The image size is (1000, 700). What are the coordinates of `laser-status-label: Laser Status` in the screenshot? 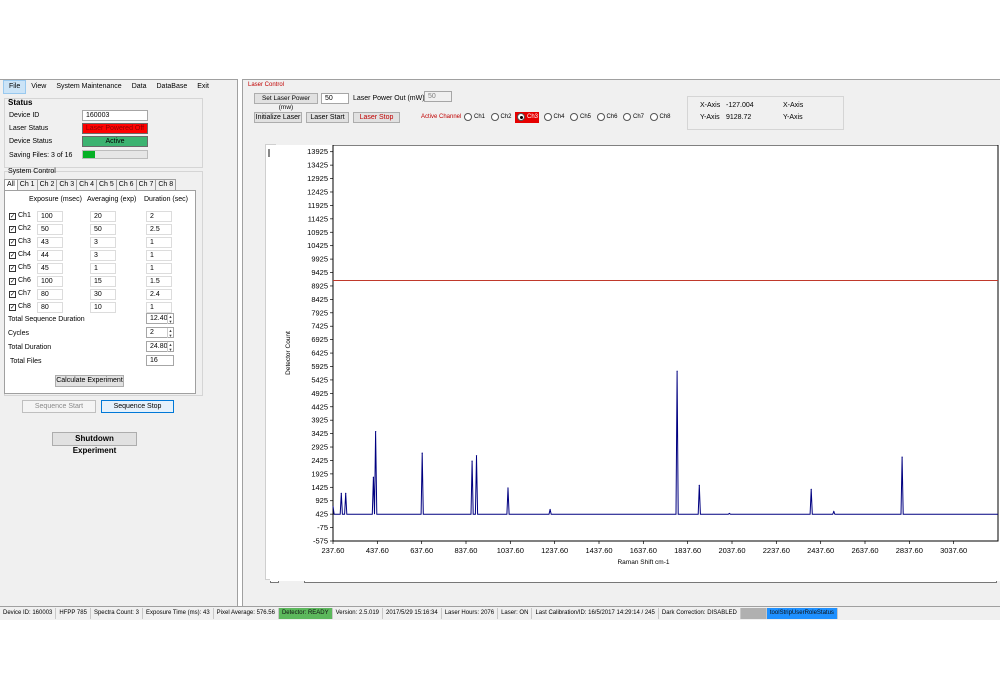 It's located at (29, 128).